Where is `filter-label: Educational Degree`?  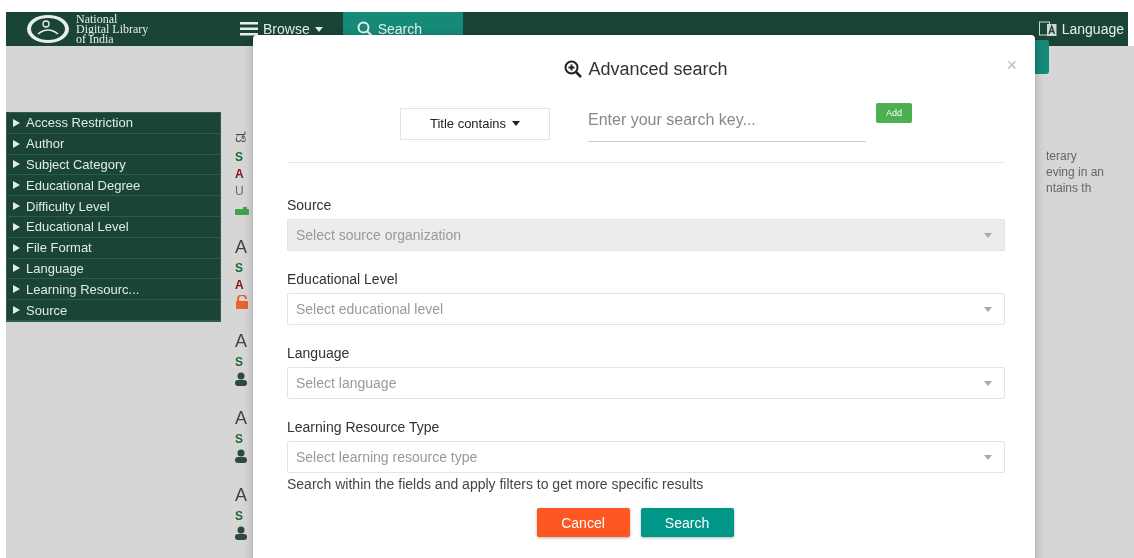 filter-label: Educational Degree is located at coordinates (83, 185).